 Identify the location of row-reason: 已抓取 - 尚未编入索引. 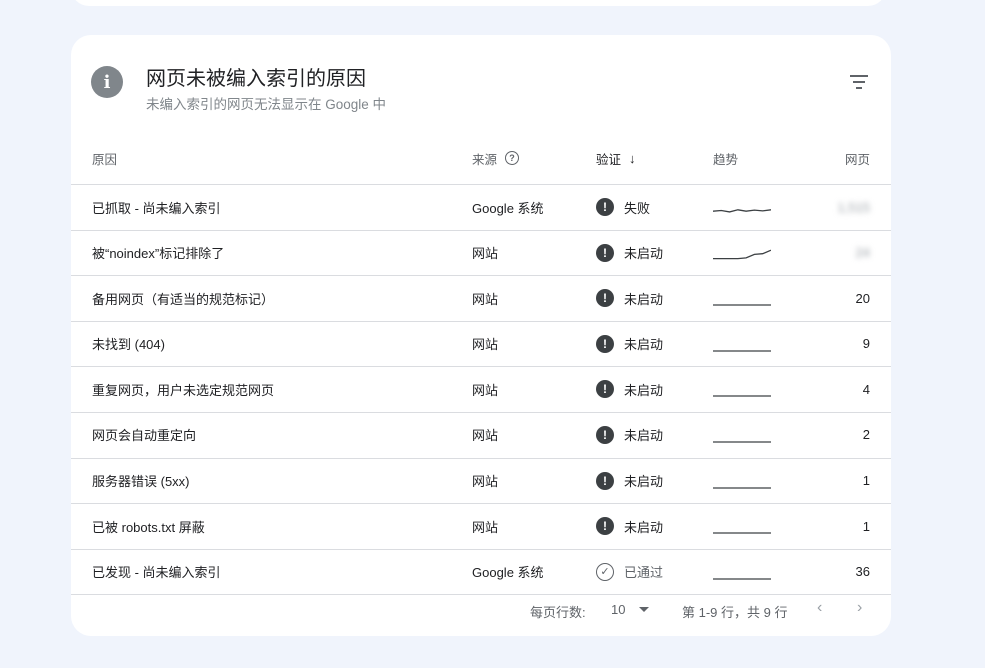
(156, 208).